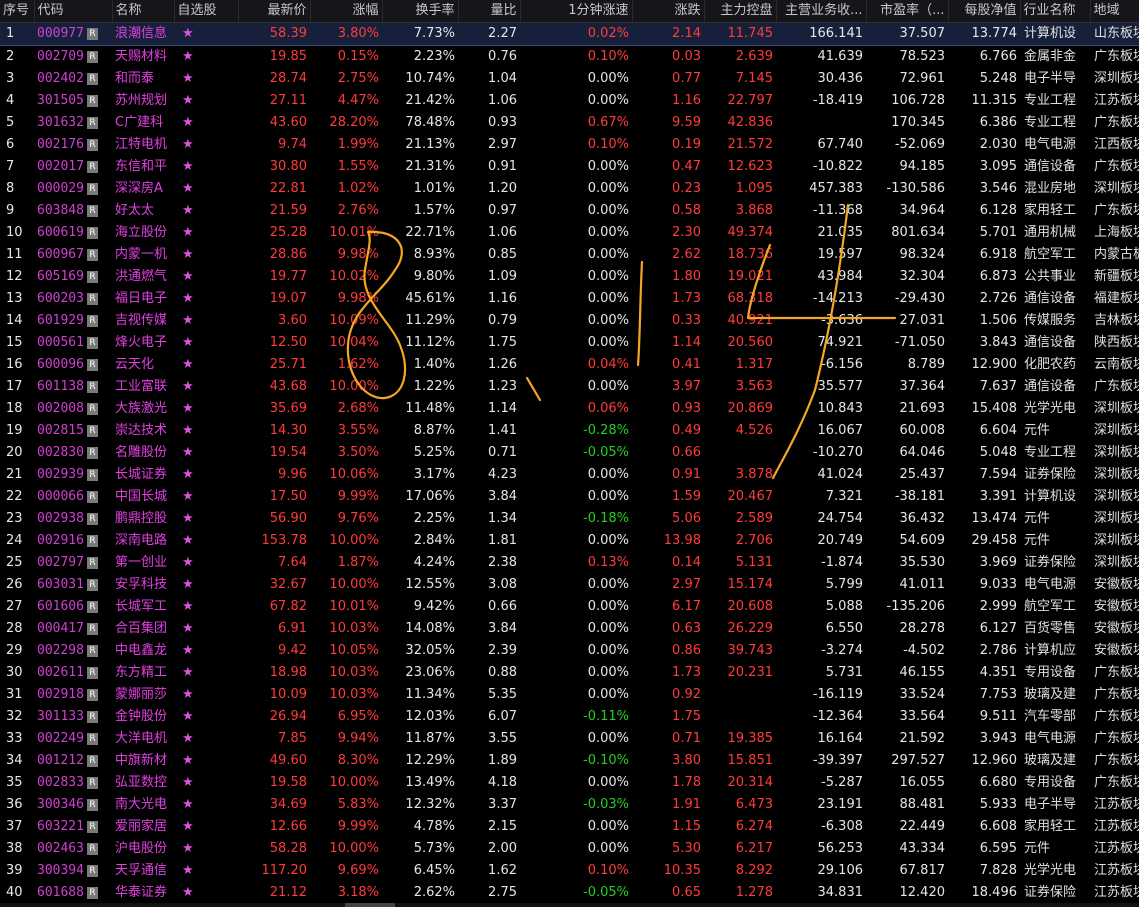 Image resolution: width=1139 pixels, height=907 pixels. I want to click on scrollbar-thumb, so click(370, 905).